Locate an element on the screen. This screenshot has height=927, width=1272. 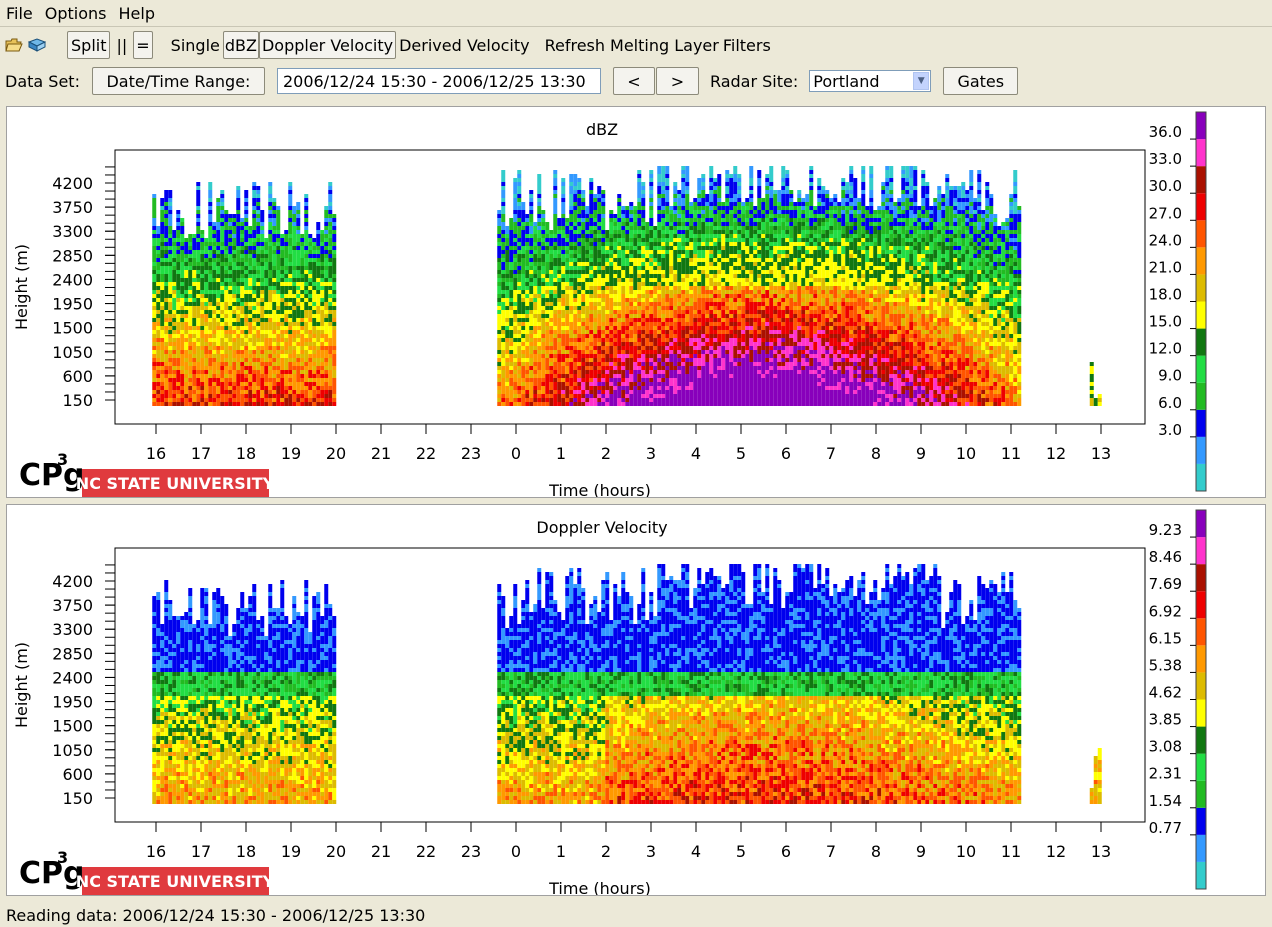
derived-velocity-button: Derived Velocity is located at coordinates (465, 45).